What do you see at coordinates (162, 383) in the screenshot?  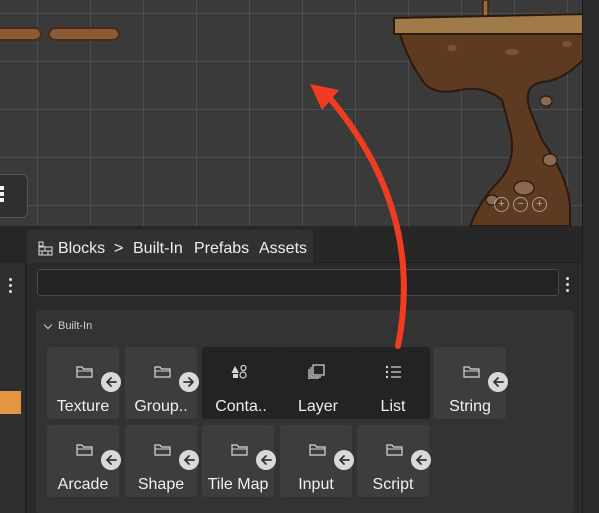 I see `block-tile-group: Group..` at bounding box center [162, 383].